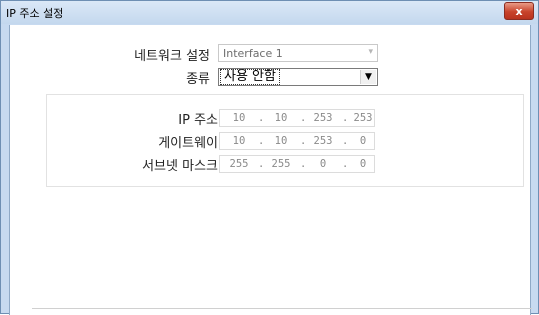  Describe the element at coordinates (298, 53) in the screenshot. I see `network-setting-dropdown: Interface 1 ▾` at that location.